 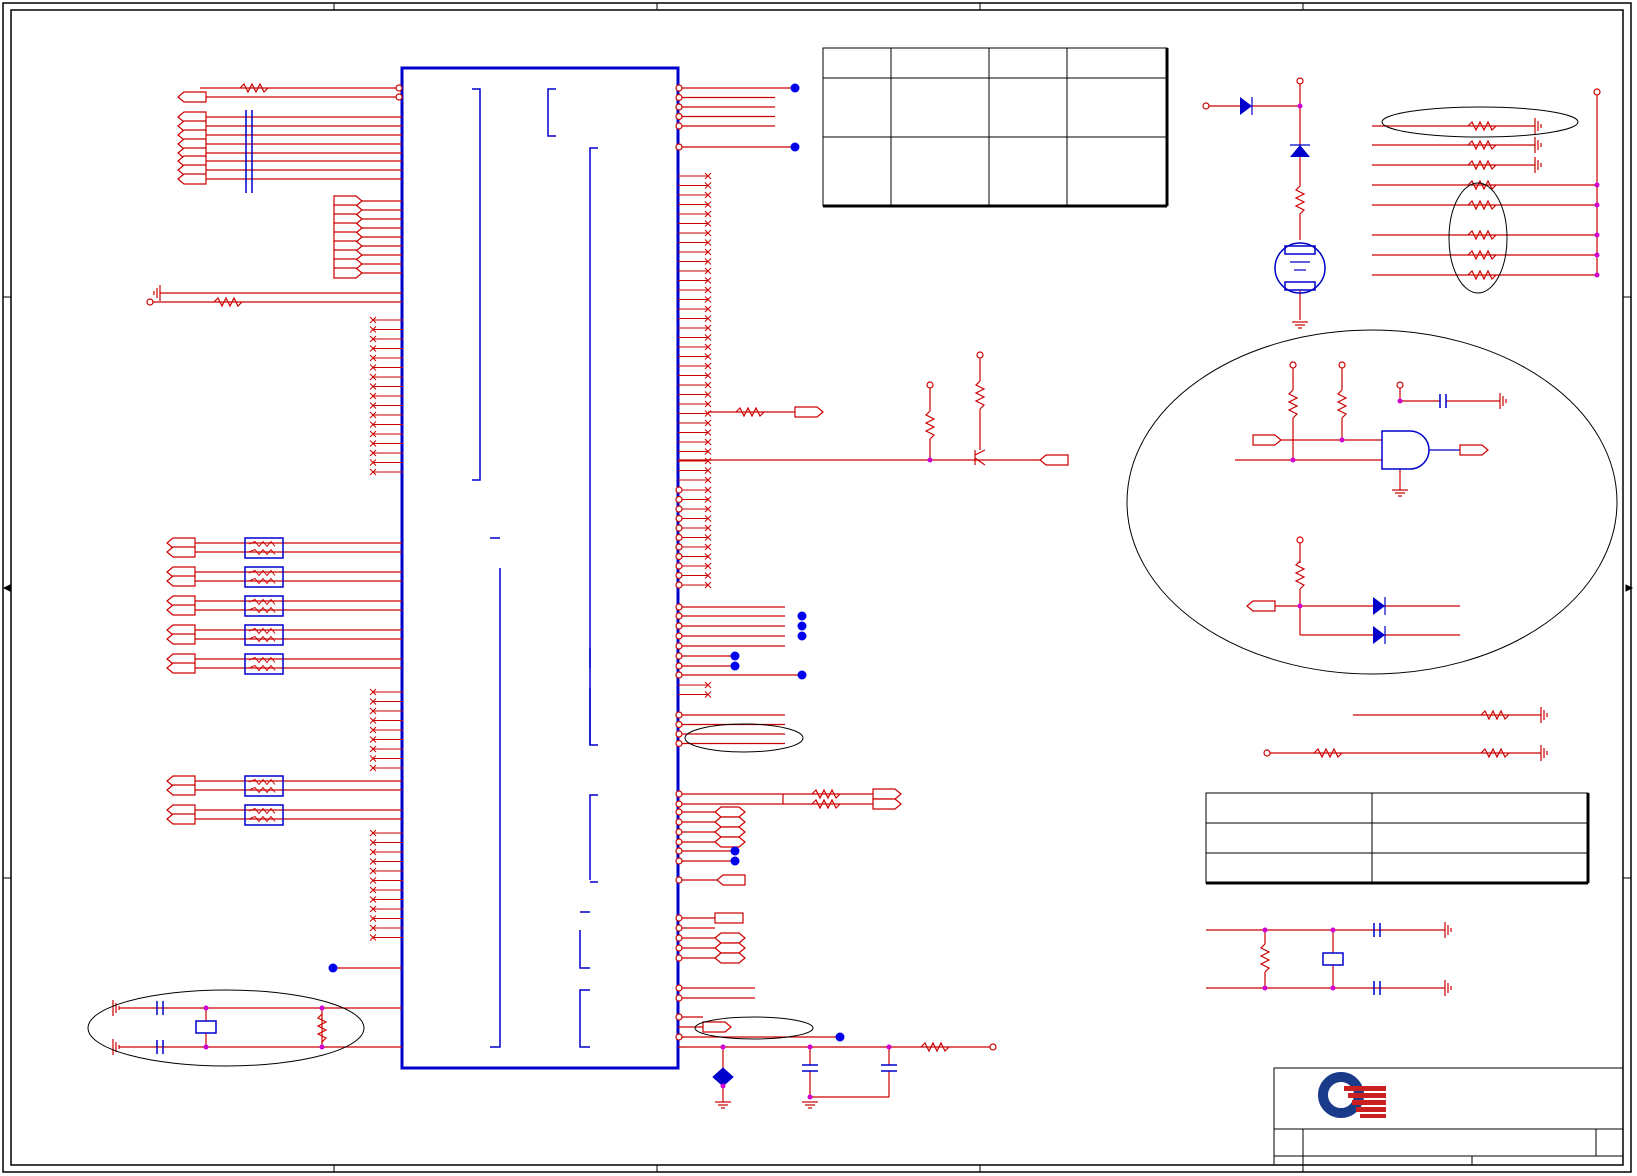 What do you see at coordinates (6, 588) in the screenshot?
I see `zone-arrow` at bounding box center [6, 588].